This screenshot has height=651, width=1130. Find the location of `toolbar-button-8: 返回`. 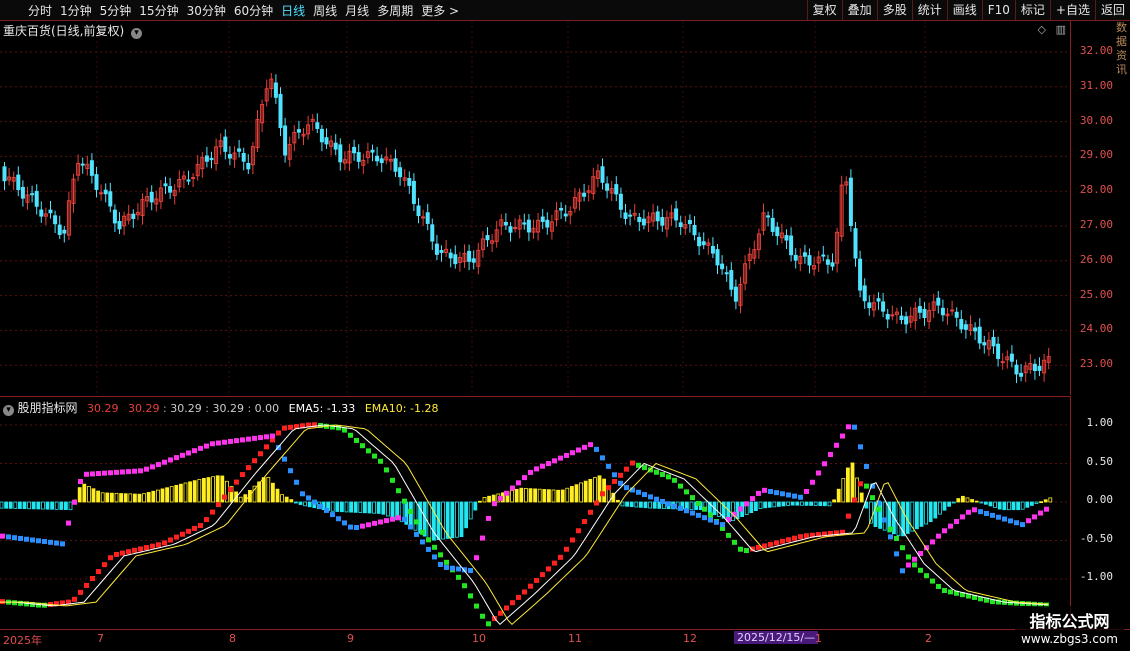

toolbar-button-8: 返回 is located at coordinates (1112, 10).